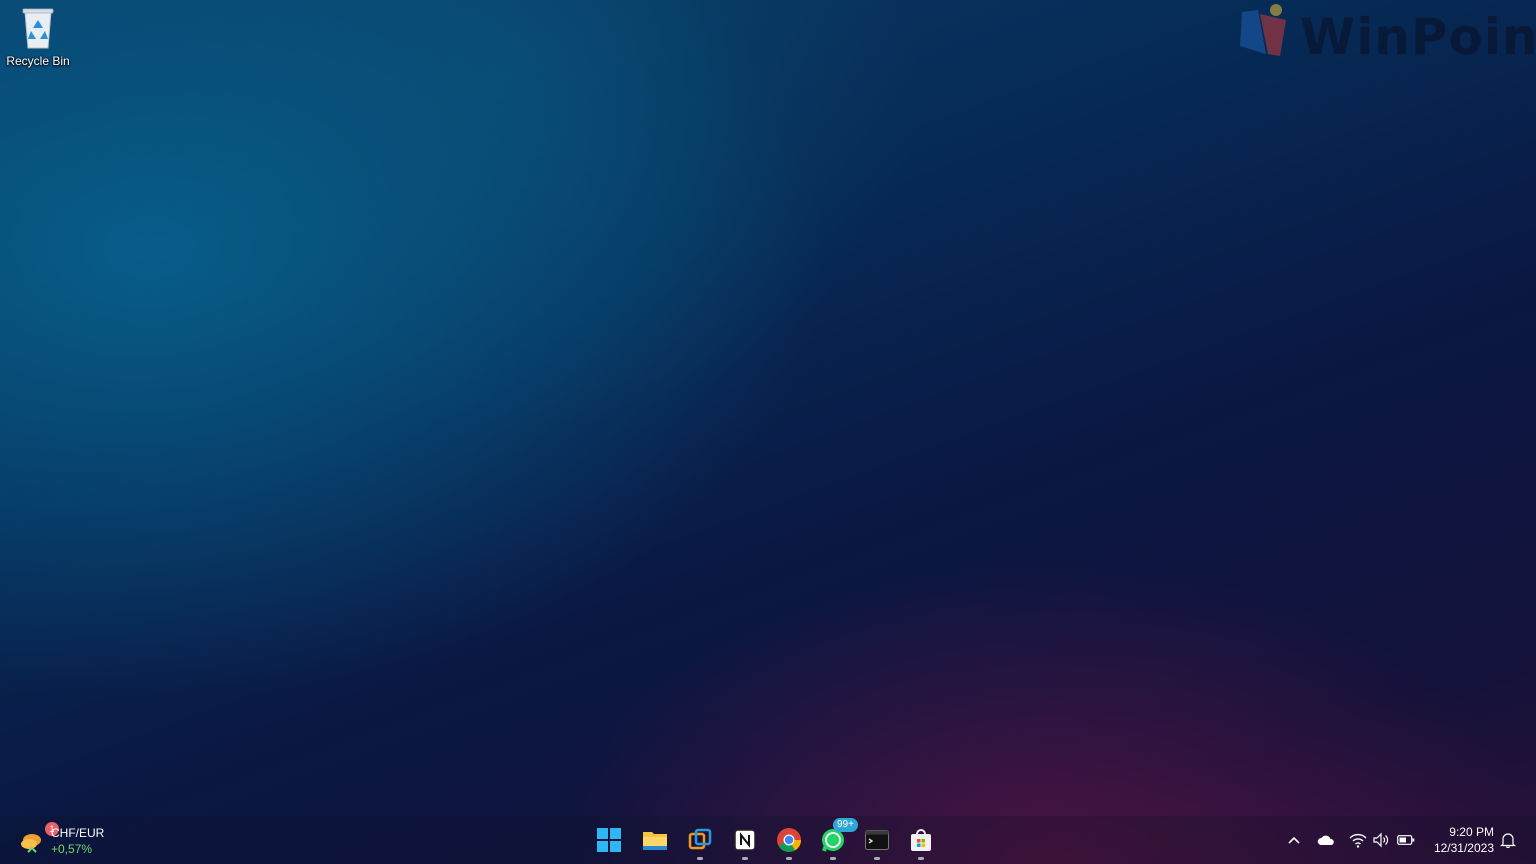 This screenshot has width=1536, height=864. Describe the element at coordinates (78, 833) in the screenshot. I see `widget-currency-pair: CHF/EUR` at that location.